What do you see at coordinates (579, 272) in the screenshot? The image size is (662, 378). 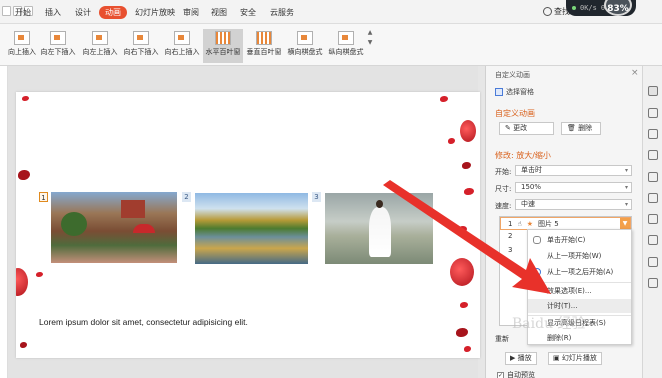 I see `menu-item-start-after-previous: 从上一项之后开始(A)` at bounding box center [579, 272].